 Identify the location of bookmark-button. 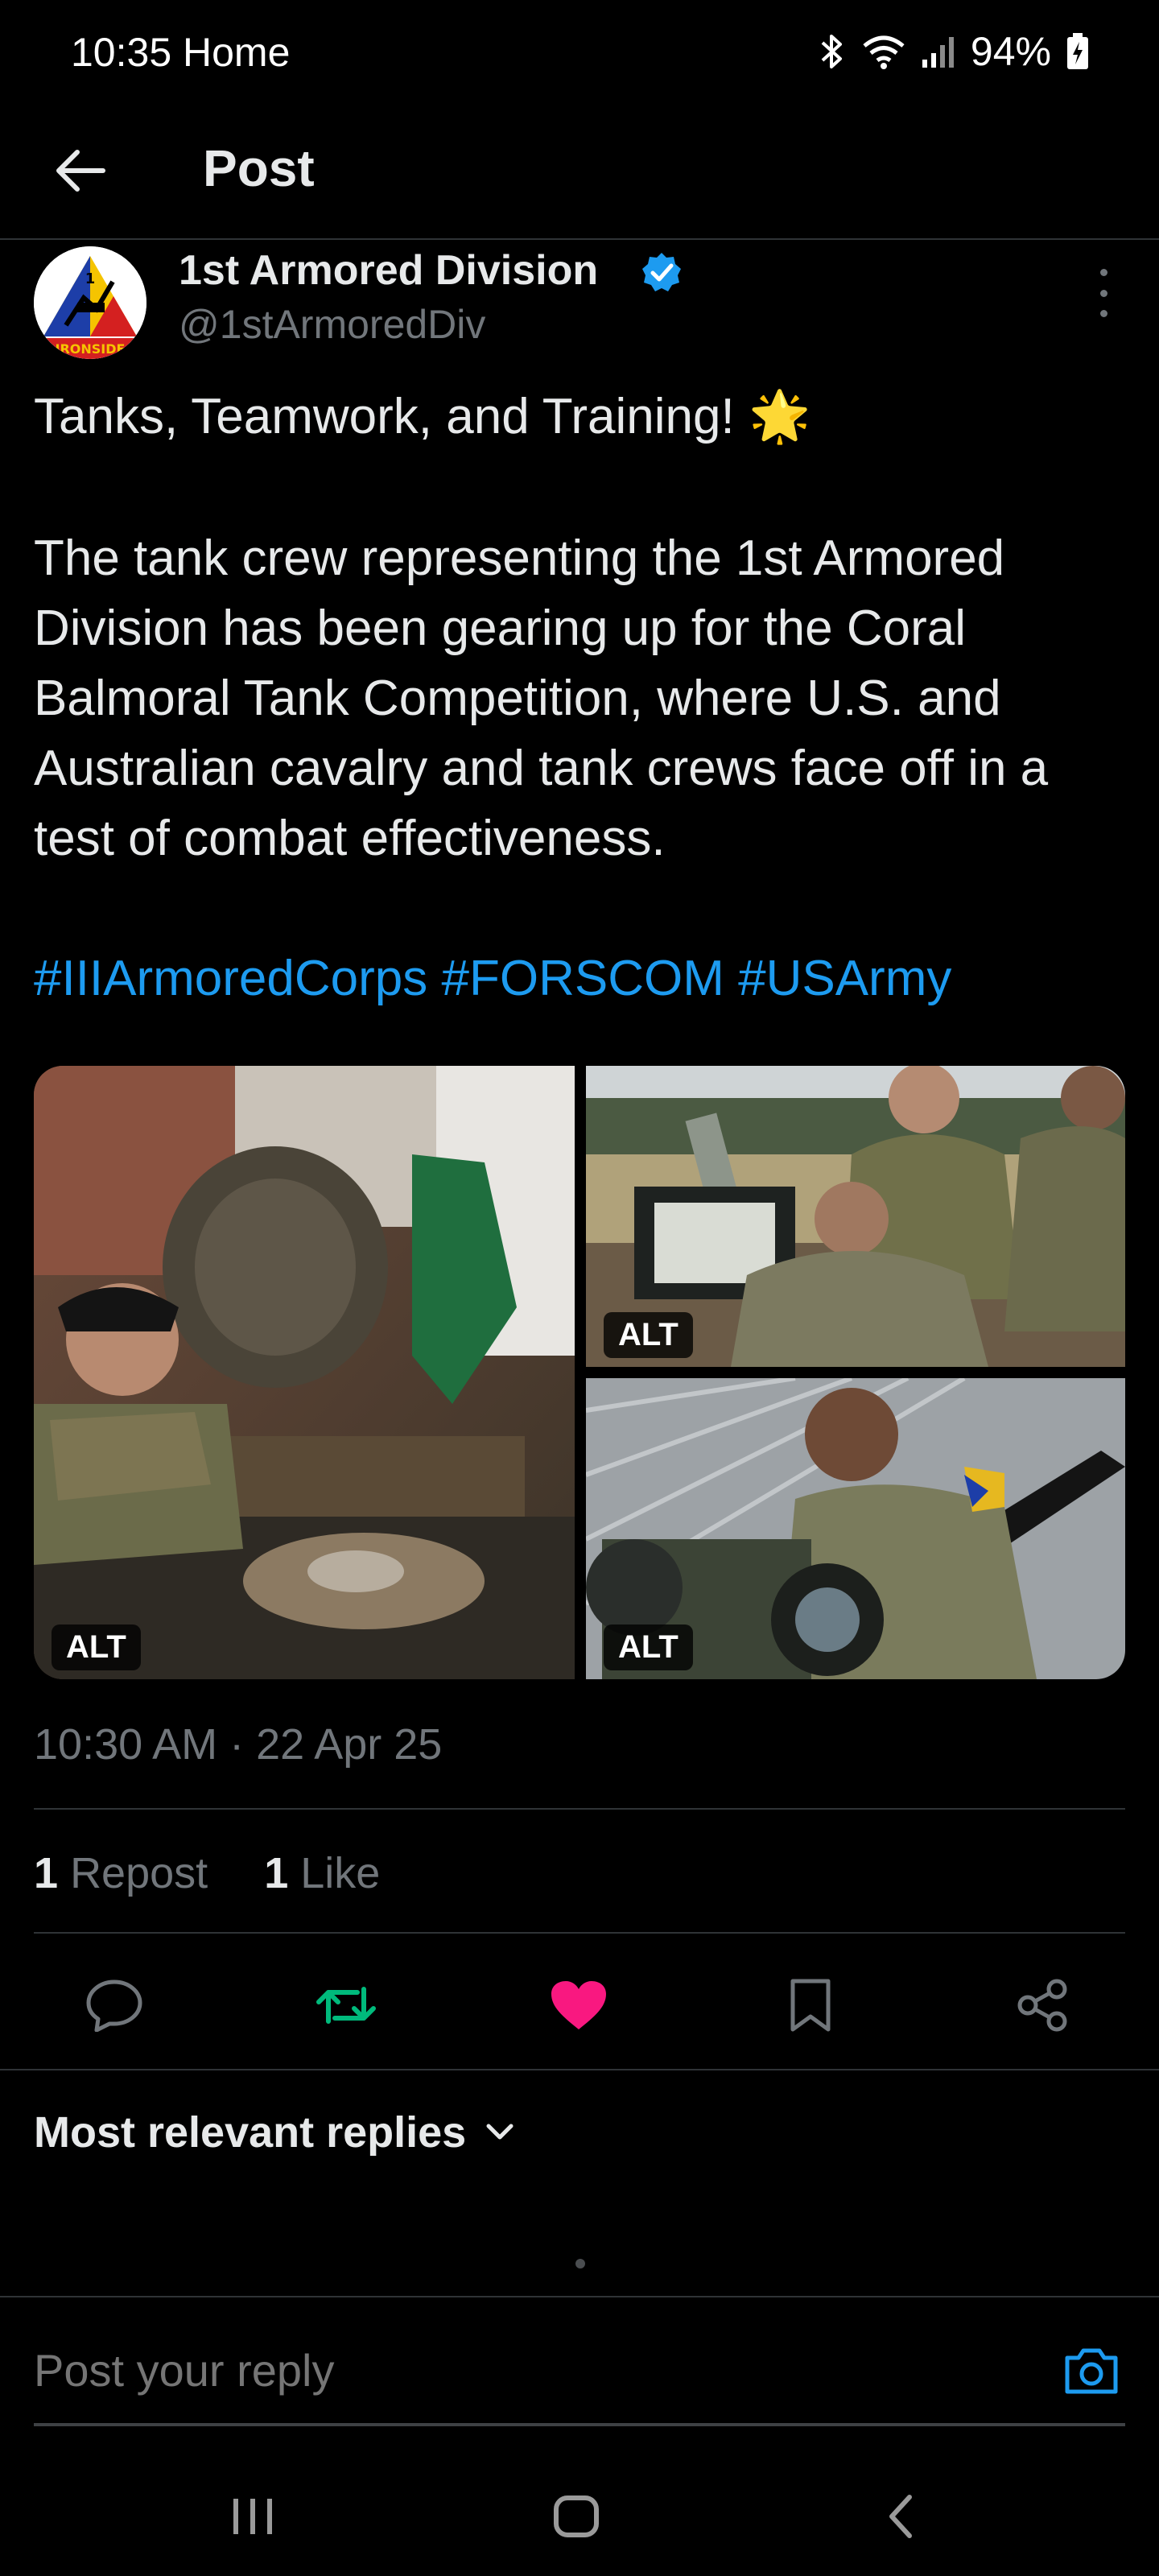
(810, 2005).